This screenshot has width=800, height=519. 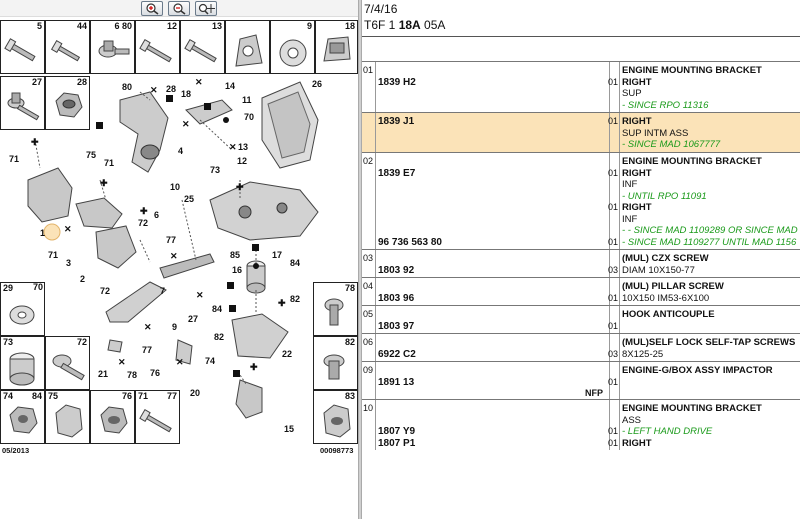 What do you see at coordinates (68, 263) in the screenshot?
I see `callout-3: 3` at bounding box center [68, 263].